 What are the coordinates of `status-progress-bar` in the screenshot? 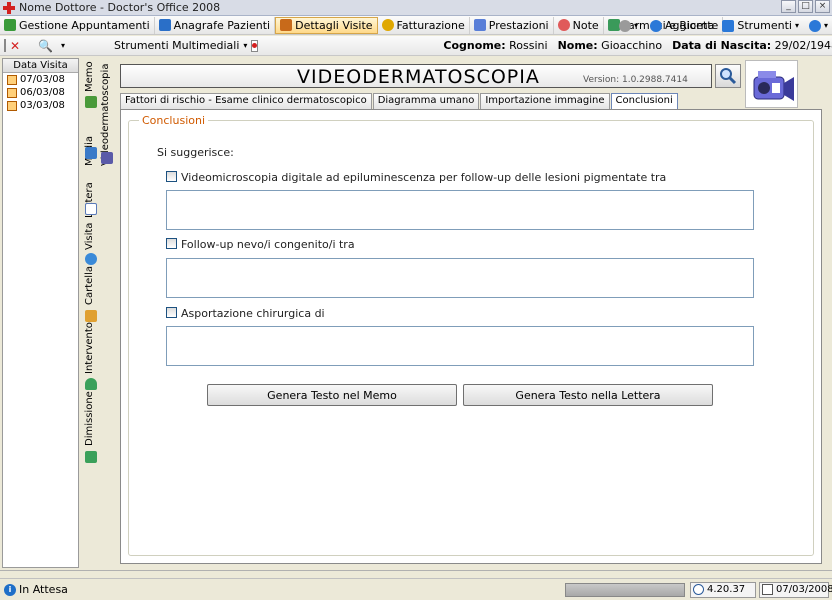 It's located at (625, 590).